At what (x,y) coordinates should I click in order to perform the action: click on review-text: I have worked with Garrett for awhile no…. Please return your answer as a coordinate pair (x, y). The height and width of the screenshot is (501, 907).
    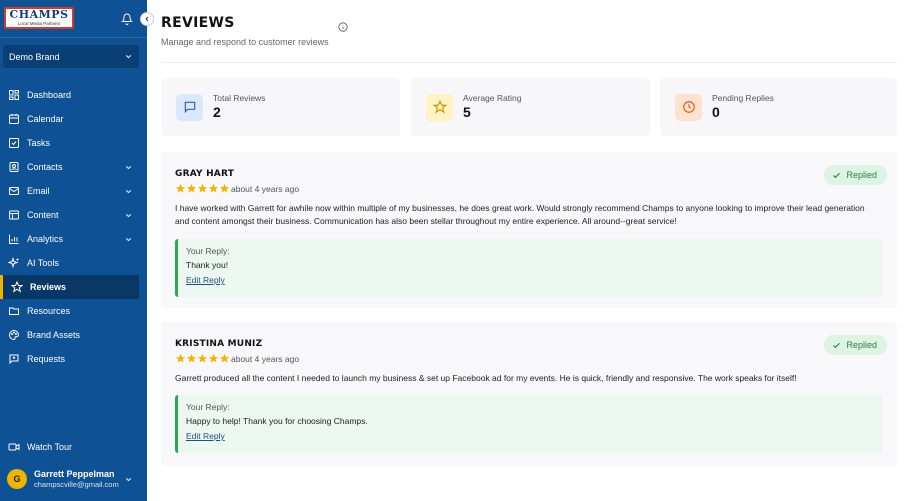
    Looking at the image, I should click on (520, 214).